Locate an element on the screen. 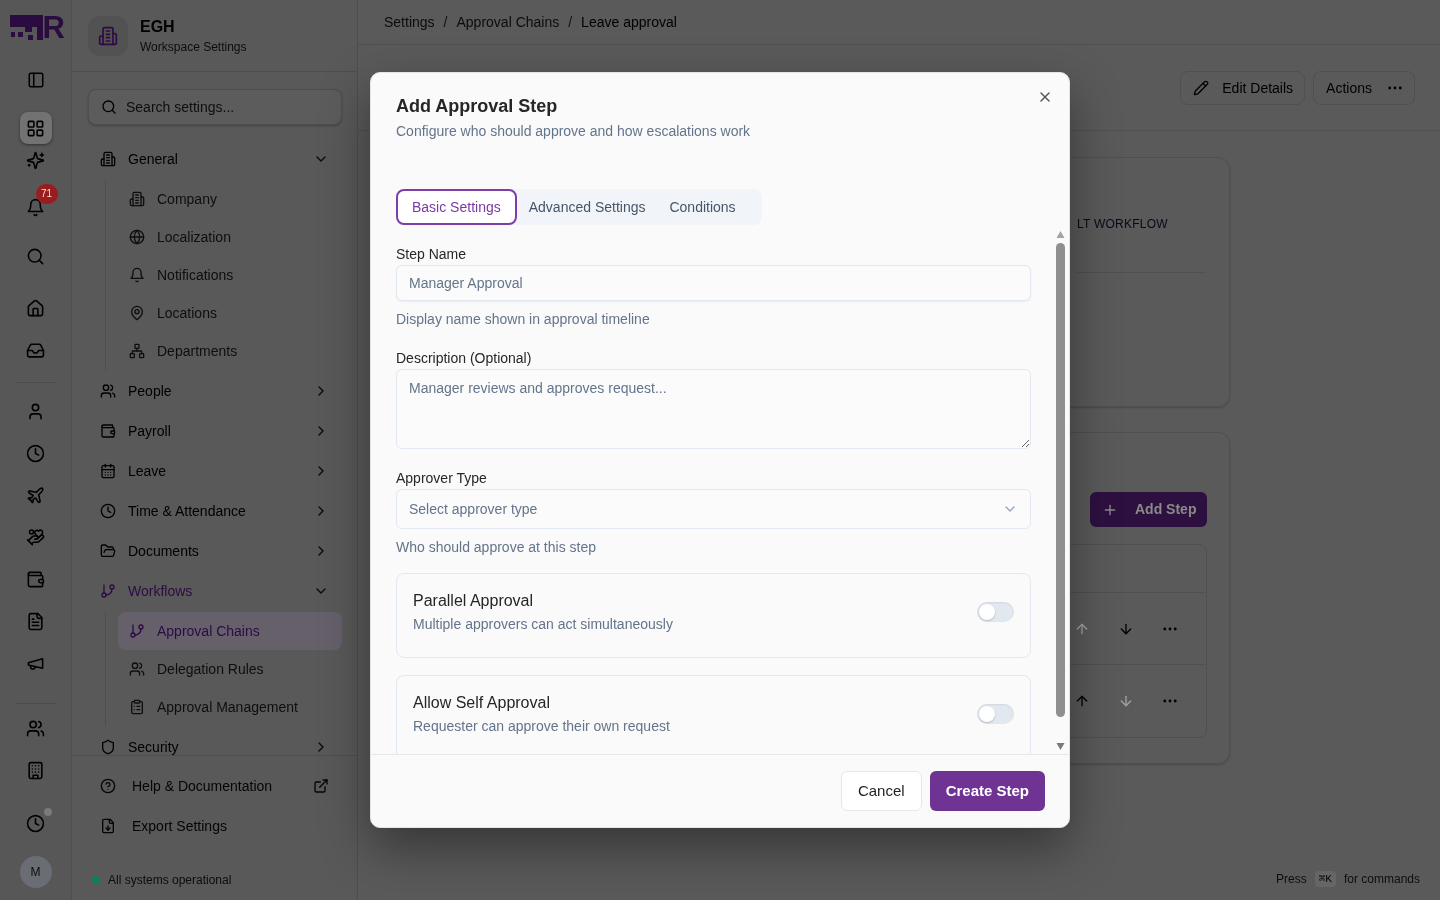  inbox-icon is located at coordinates (35, 350).